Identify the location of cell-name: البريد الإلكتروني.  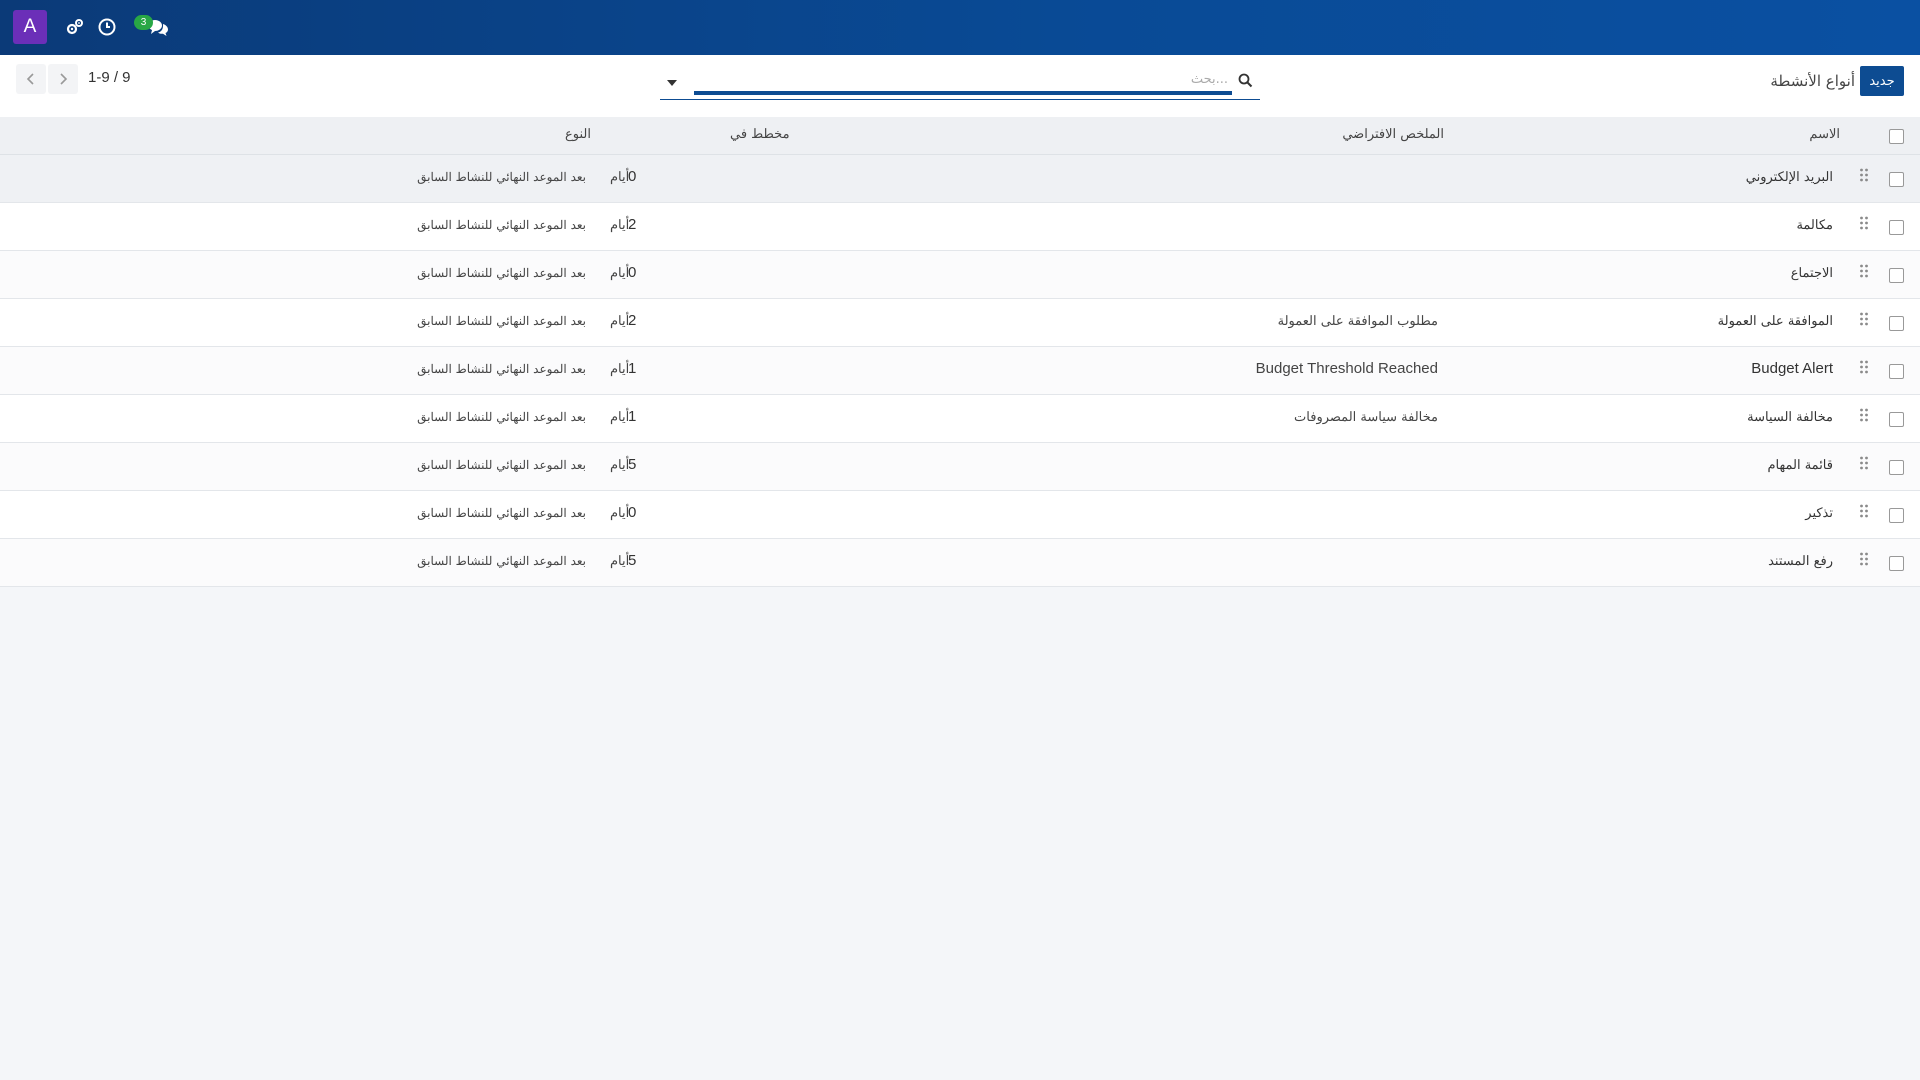
(1789, 177).